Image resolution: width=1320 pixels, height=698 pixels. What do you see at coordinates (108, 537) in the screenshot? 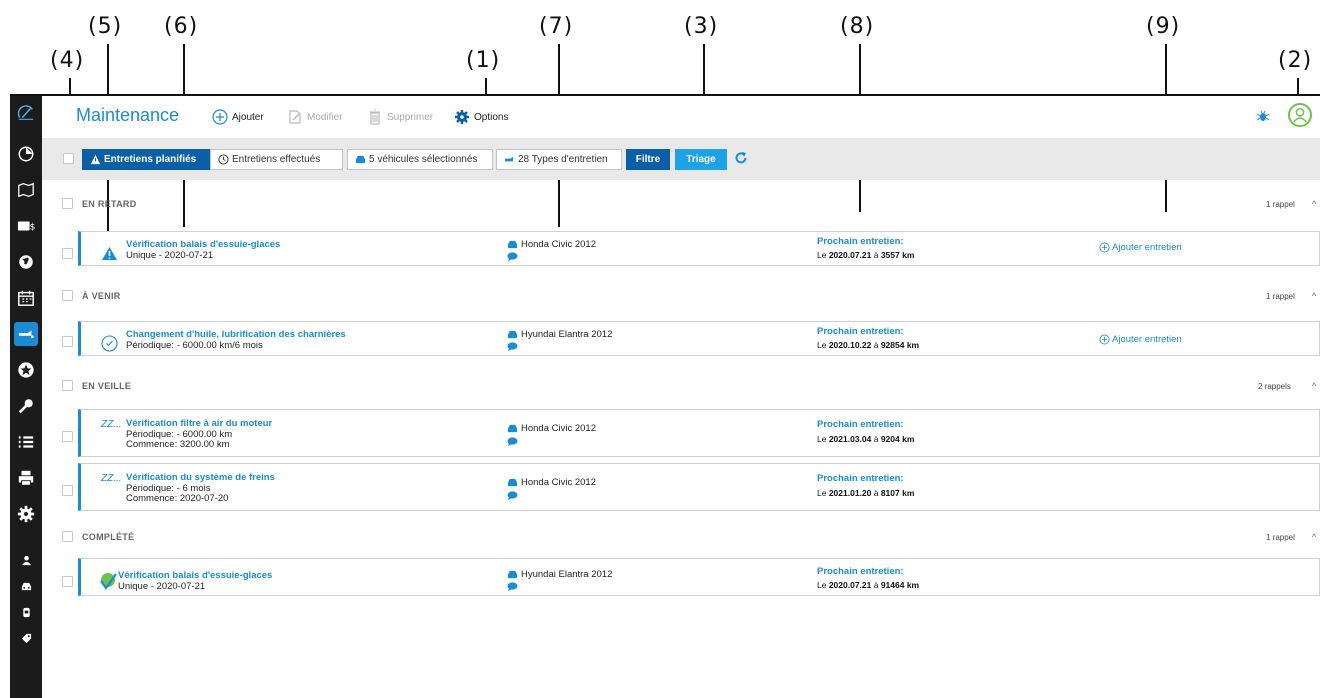
I see `section-title: COMPLÉTÉ` at bounding box center [108, 537].